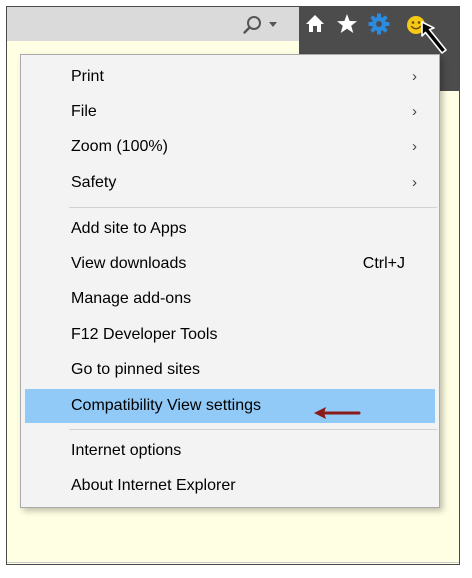 The image size is (472, 578). Describe the element at coordinates (230, 183) in the screenshot. I see `menu-item-safety: Safety ›` at that location.